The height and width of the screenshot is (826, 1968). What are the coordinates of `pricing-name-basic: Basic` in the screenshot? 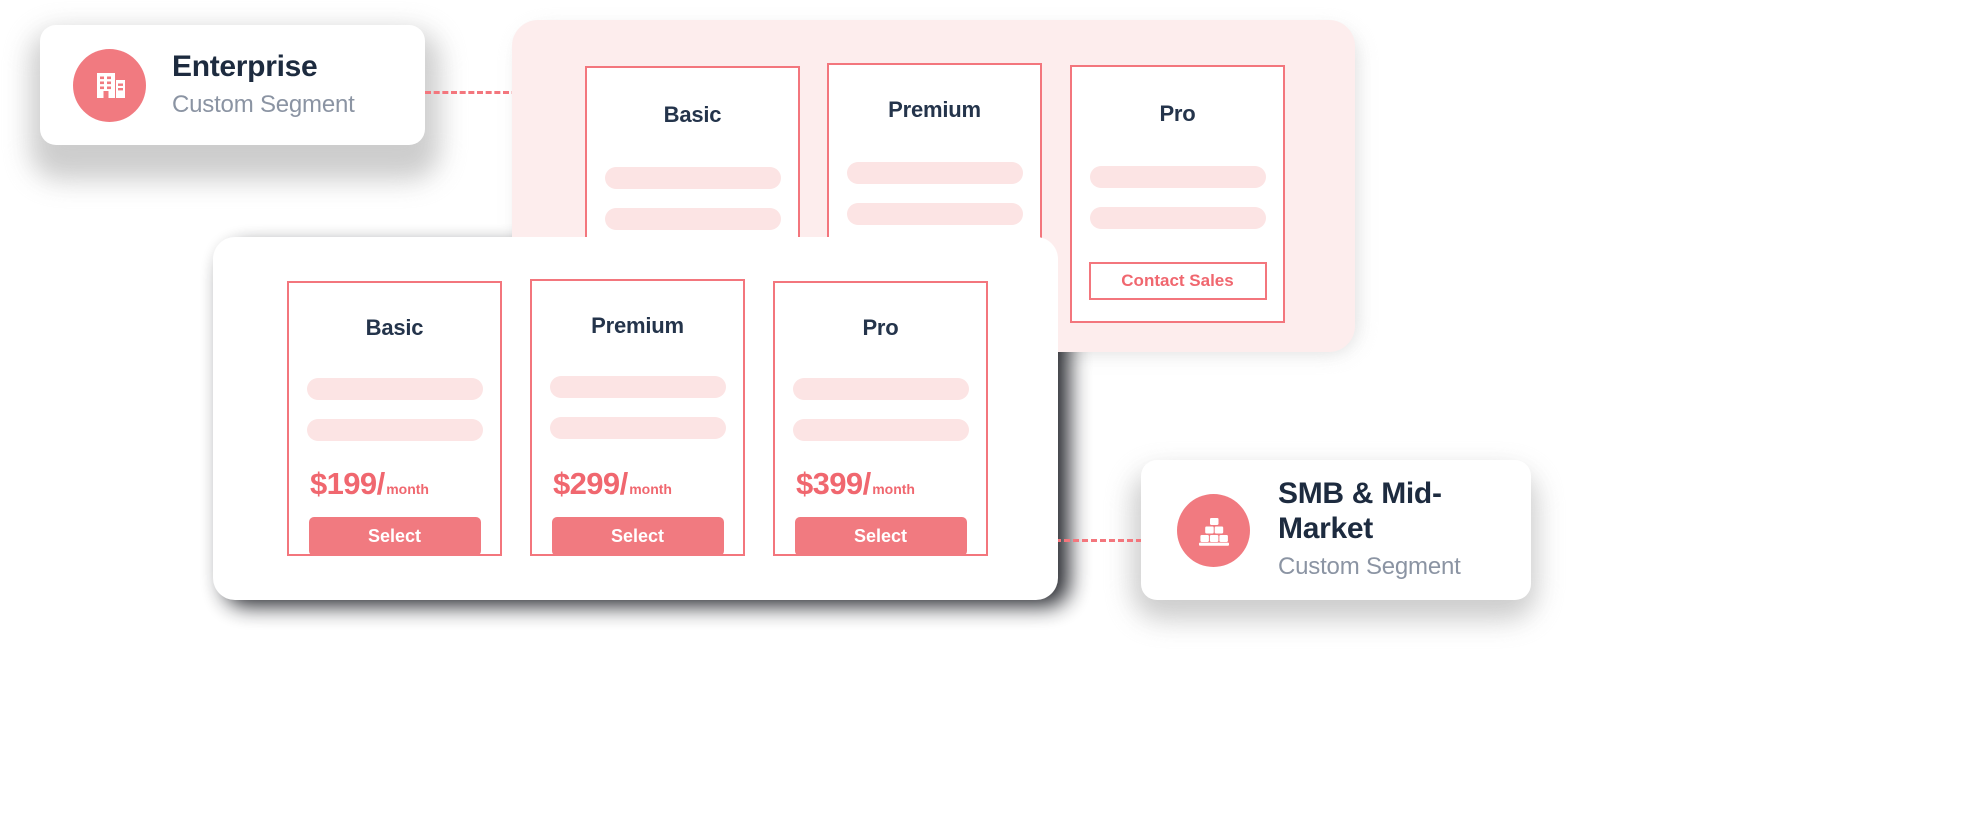 It's located at (394, 327).